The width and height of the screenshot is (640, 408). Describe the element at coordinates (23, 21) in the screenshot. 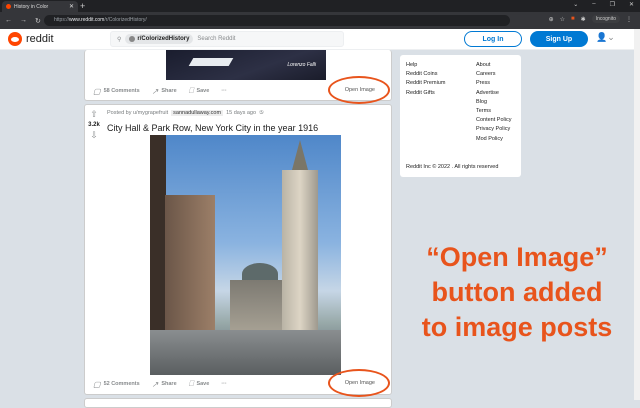

I see `forward-icon: →` at that location.